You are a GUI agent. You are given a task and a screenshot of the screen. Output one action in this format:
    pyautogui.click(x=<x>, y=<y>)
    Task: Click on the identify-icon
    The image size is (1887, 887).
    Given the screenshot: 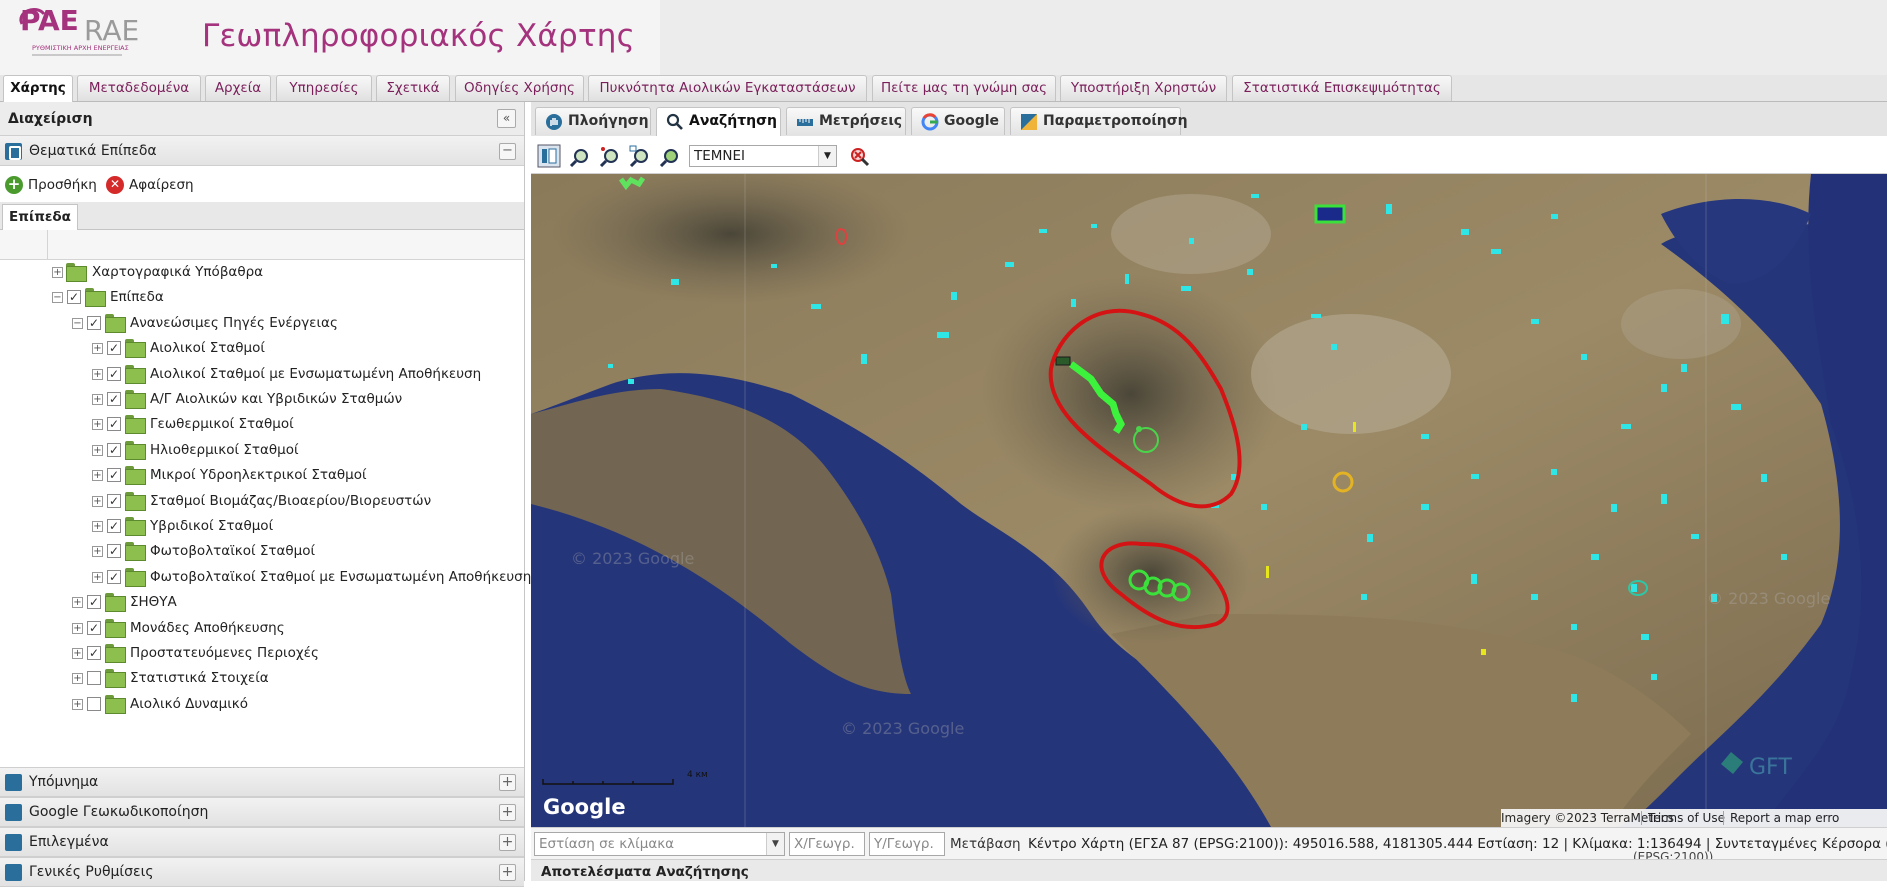 What is the action you would take?
    pyautogui.click(x=549, y=156)
    